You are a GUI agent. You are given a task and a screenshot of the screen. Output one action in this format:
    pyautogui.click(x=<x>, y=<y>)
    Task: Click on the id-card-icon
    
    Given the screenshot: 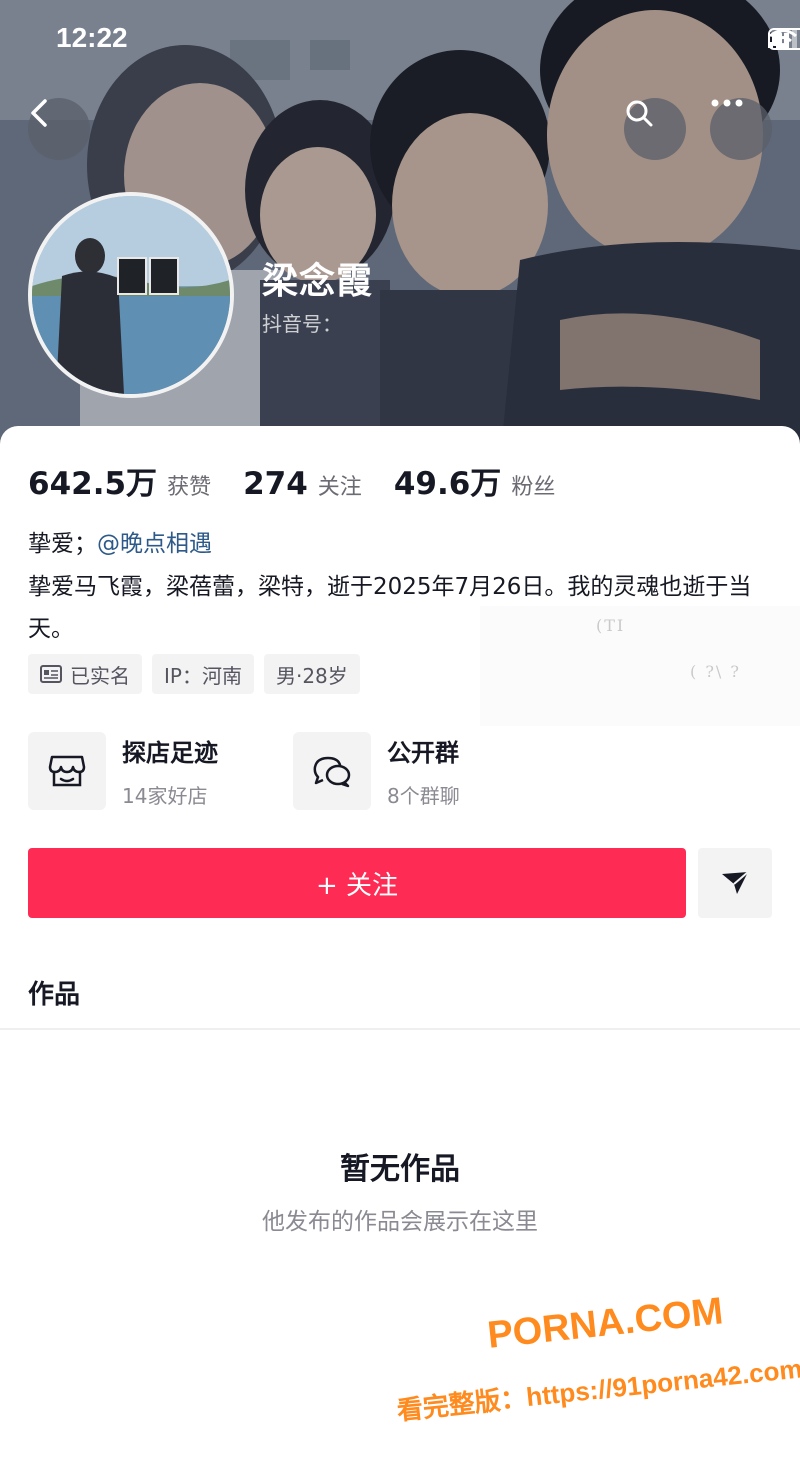 What is the action you would take?
    pyautogui.click(x=51, y=674)
    